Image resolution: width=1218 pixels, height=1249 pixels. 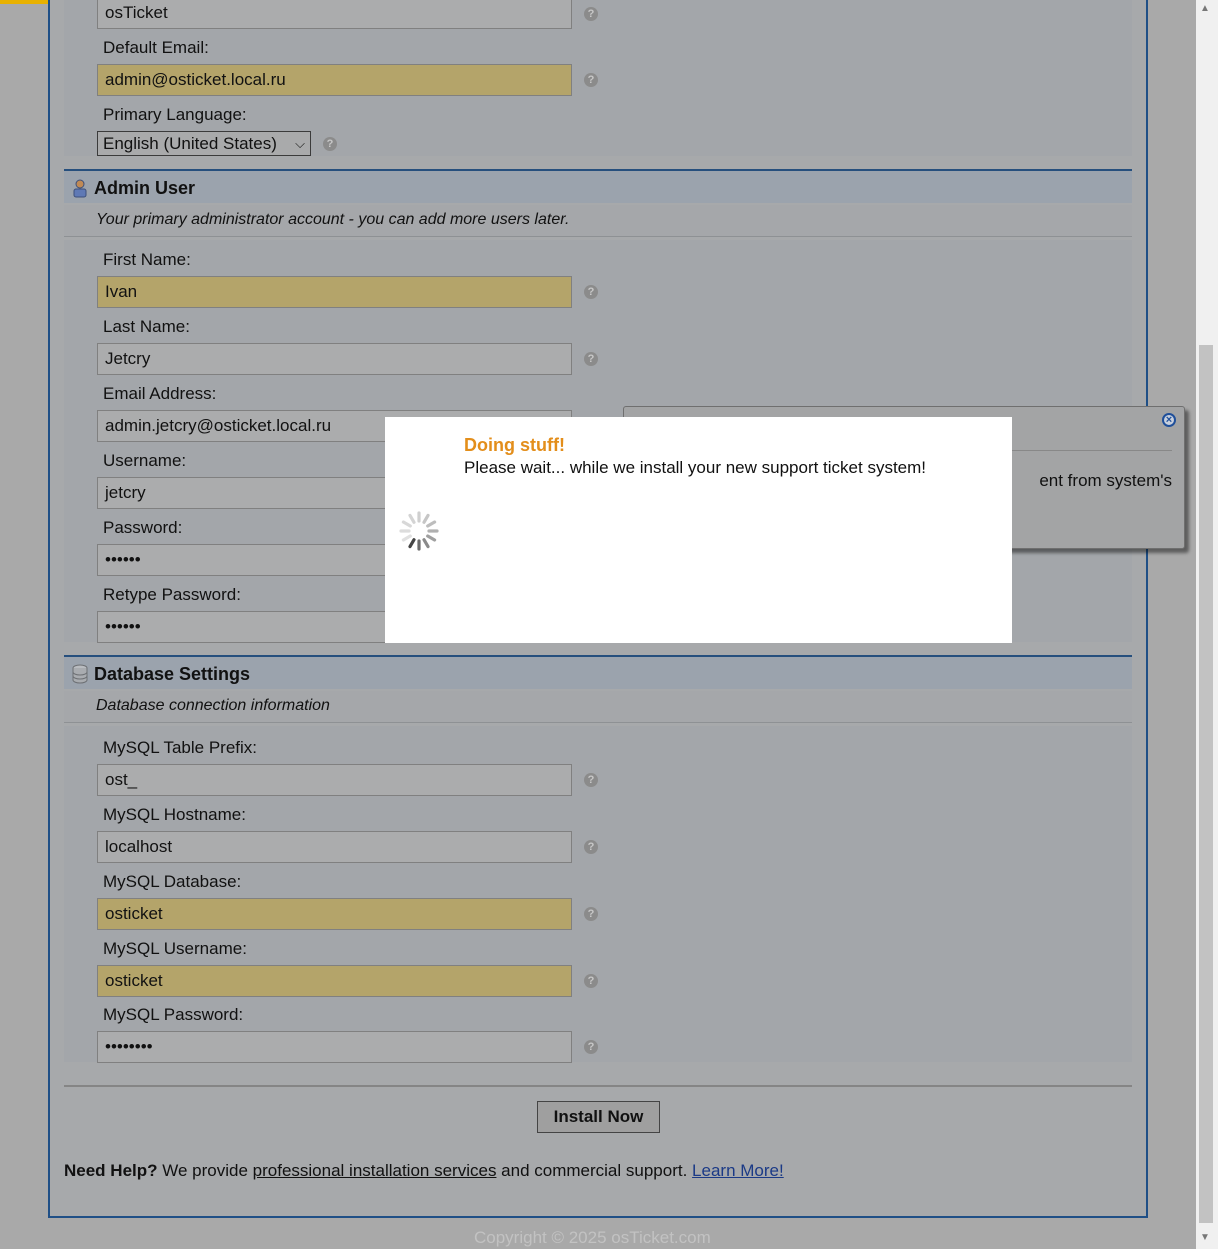 I want to click on scrollbar-thumb, so click(x=1206, y=784).